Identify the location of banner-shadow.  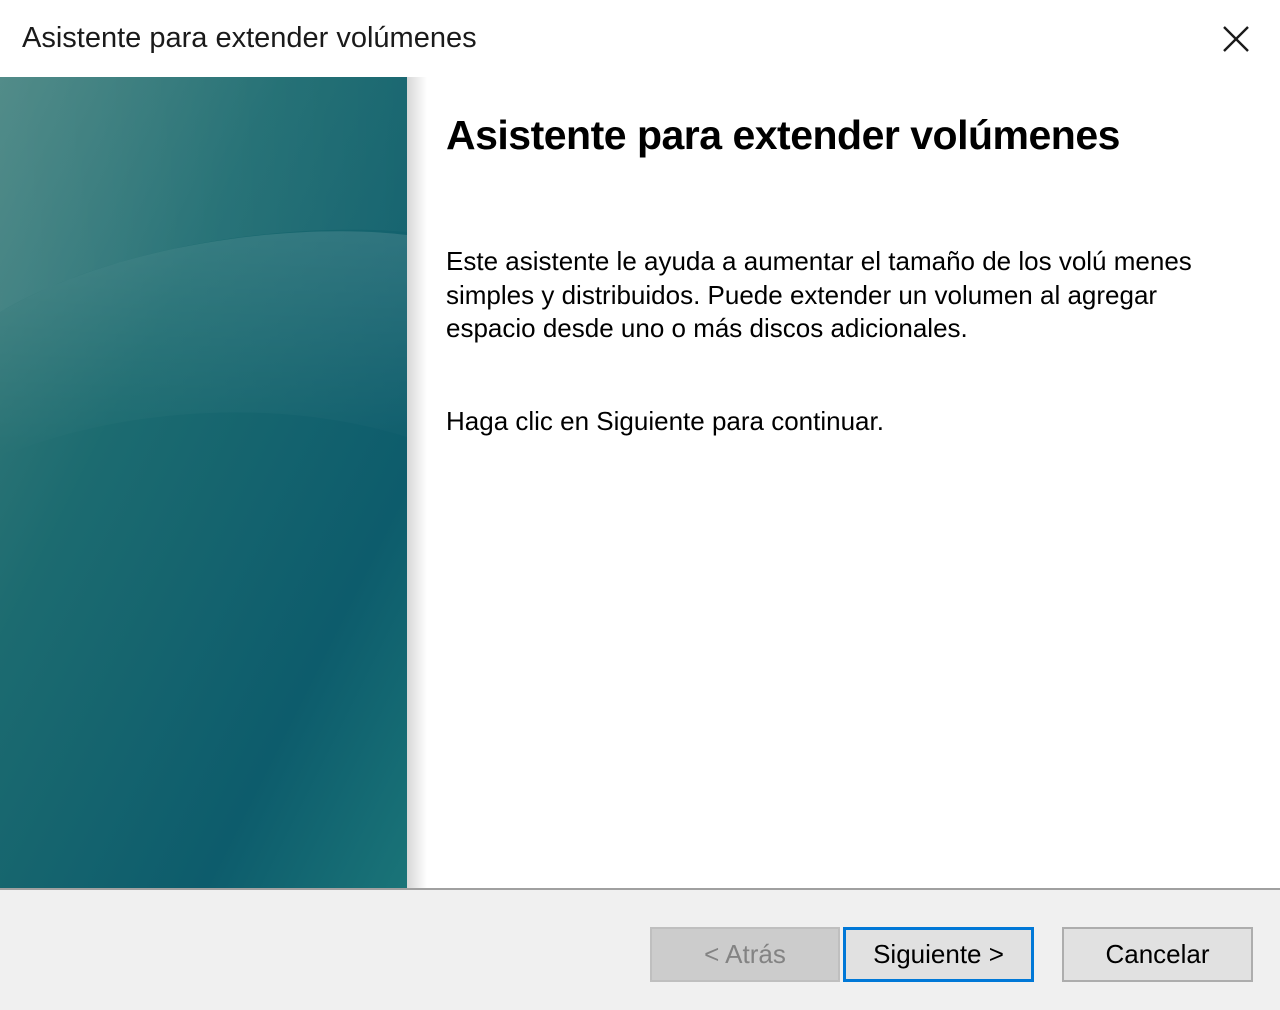
(417, 483).